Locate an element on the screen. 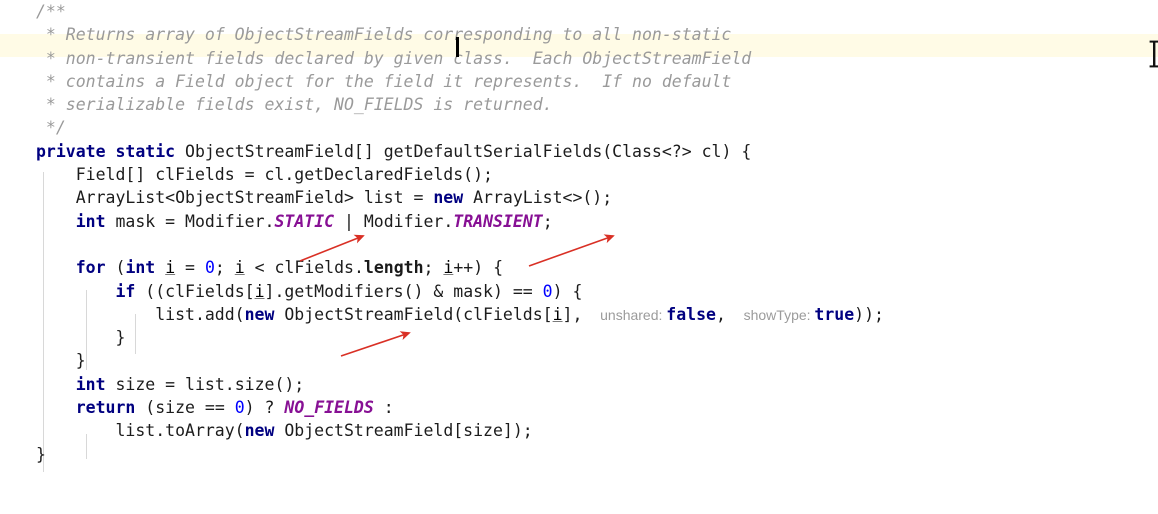 Image resolution: width=1158 pixels, height=514 pixels. code-token-plain: )); is located at coordinates (869, 314).